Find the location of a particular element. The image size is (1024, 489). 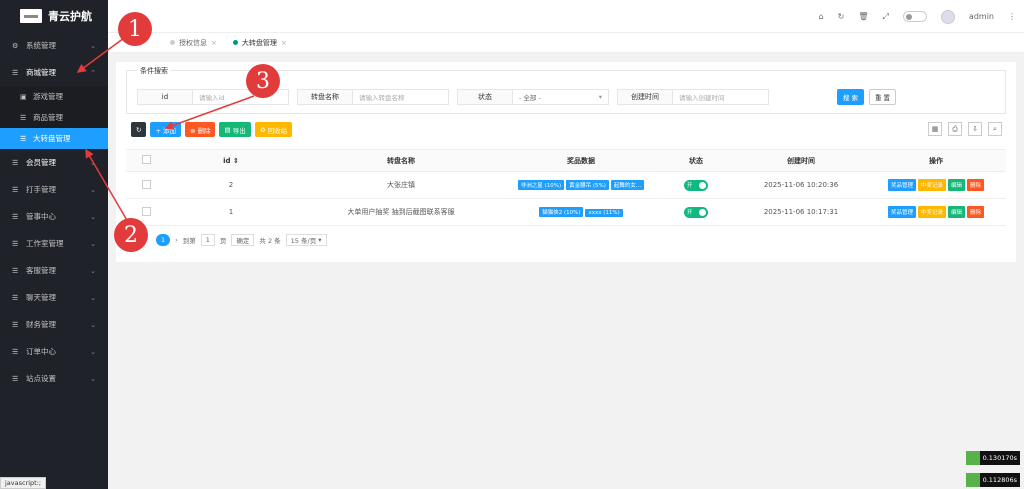

timing-badge: 0.130170s is located at coordinates (992, 458).